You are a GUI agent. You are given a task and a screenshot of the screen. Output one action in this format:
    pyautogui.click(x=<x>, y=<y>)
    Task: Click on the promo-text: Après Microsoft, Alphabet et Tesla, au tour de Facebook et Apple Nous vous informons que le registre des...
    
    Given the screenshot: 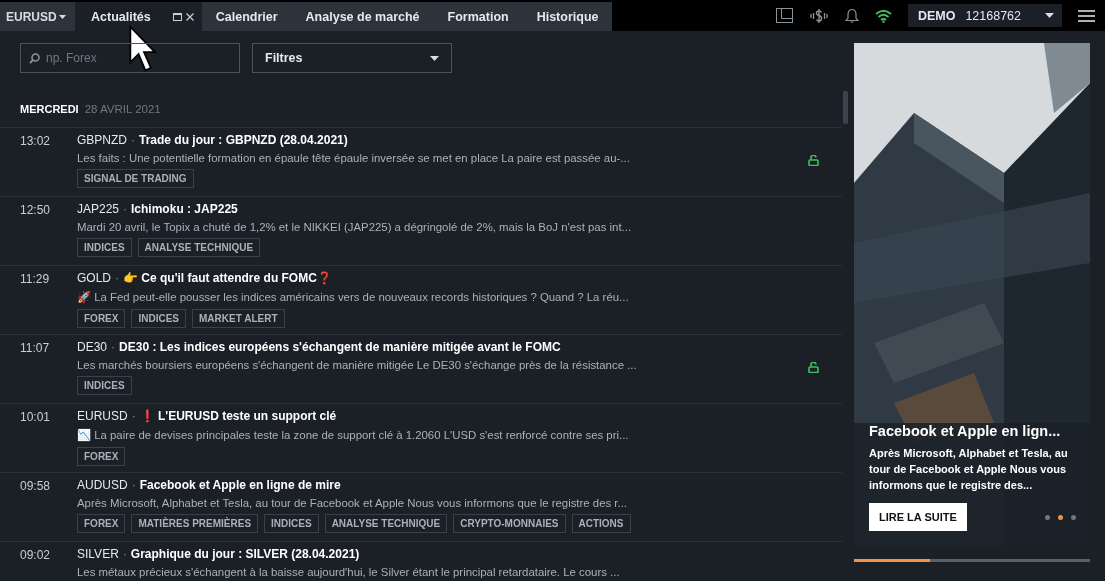 What is the action you would take?
    pyautogui.click(x=969, y=469)
    